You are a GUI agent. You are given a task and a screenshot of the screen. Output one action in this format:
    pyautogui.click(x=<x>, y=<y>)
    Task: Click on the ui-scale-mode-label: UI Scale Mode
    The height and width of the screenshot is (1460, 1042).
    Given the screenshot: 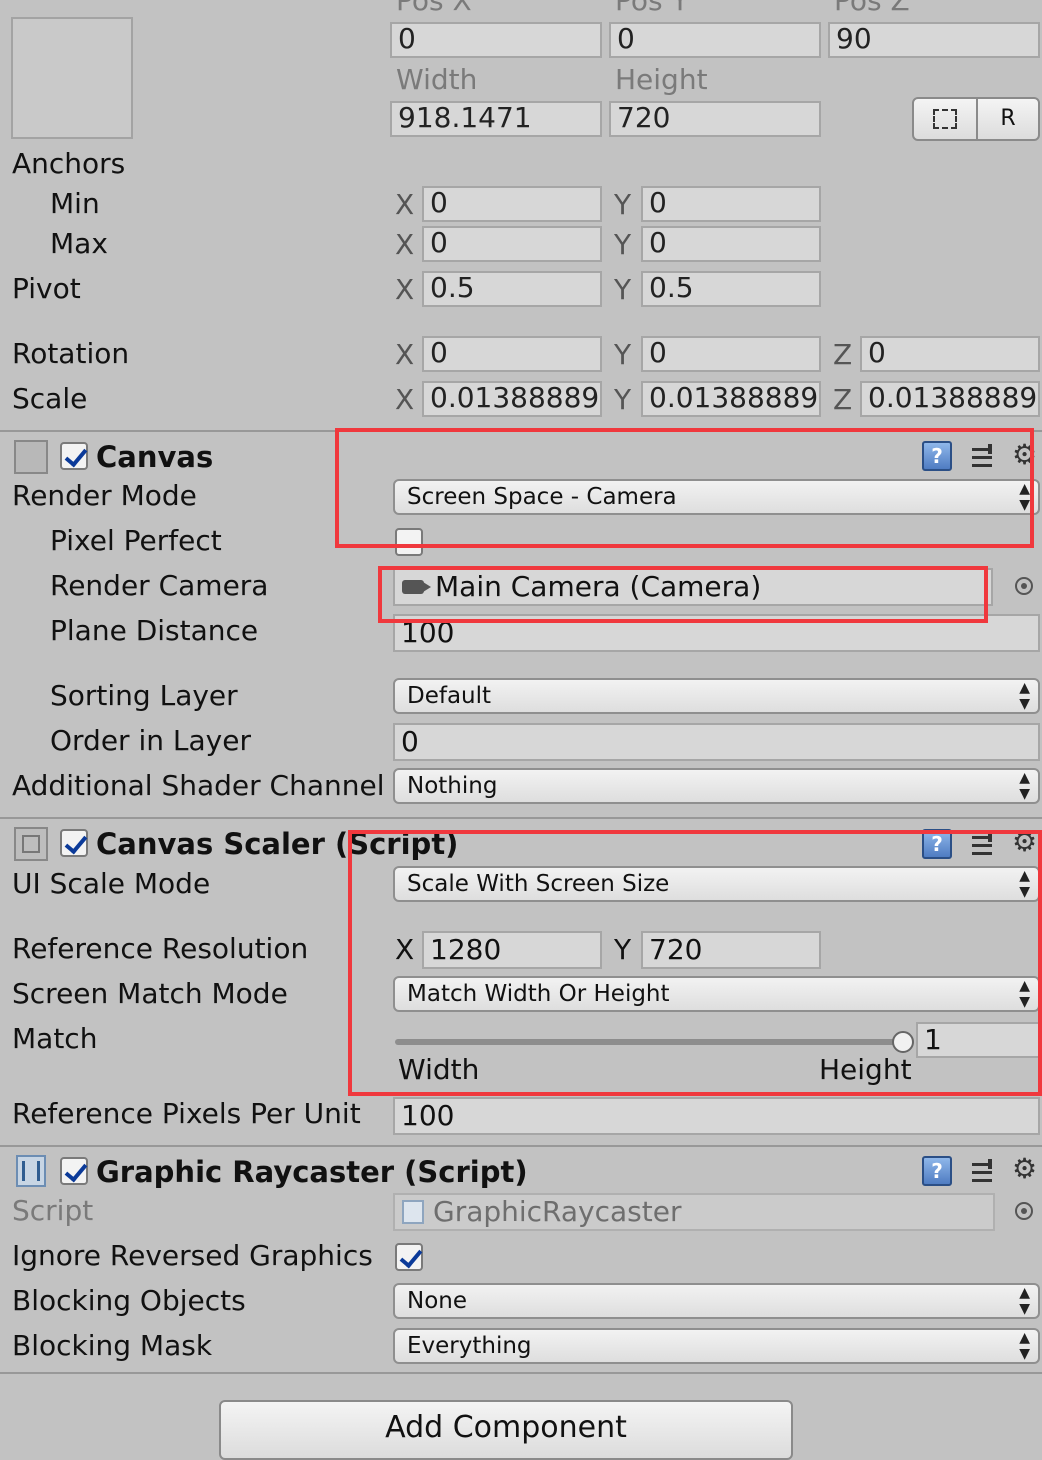 What is the action you would take?
    pyautogui.click(x=111, y=883)
    